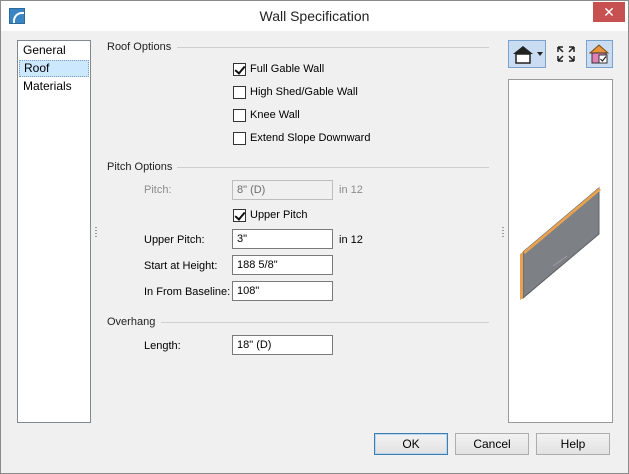 This screenshot has height=474, width=629. I want to click on wall-3d-preview, so click(560, 243).